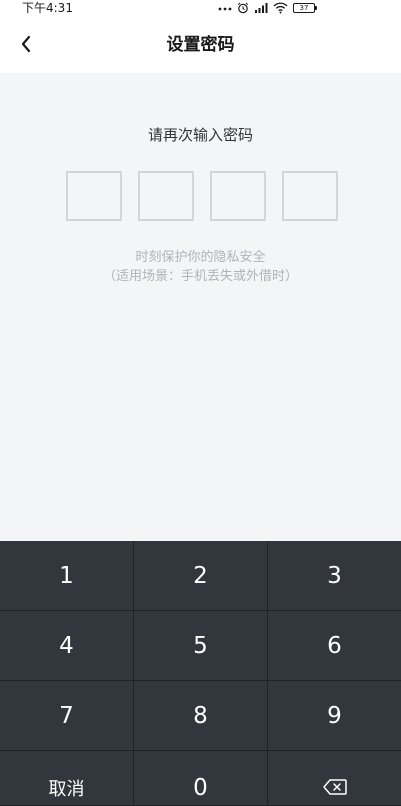 The image size is (401, 806). What do you see at coordinates (200, 135) in the screenshot?
I see `password-prompt: 请再次输入密码` at bounding box center [200, 135].